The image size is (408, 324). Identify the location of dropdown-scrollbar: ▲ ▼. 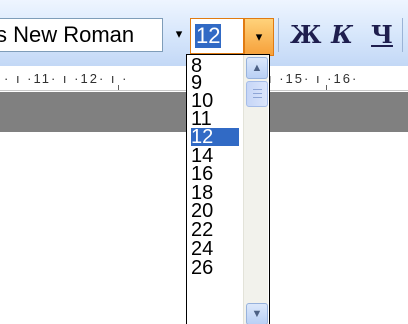
(255, 189).